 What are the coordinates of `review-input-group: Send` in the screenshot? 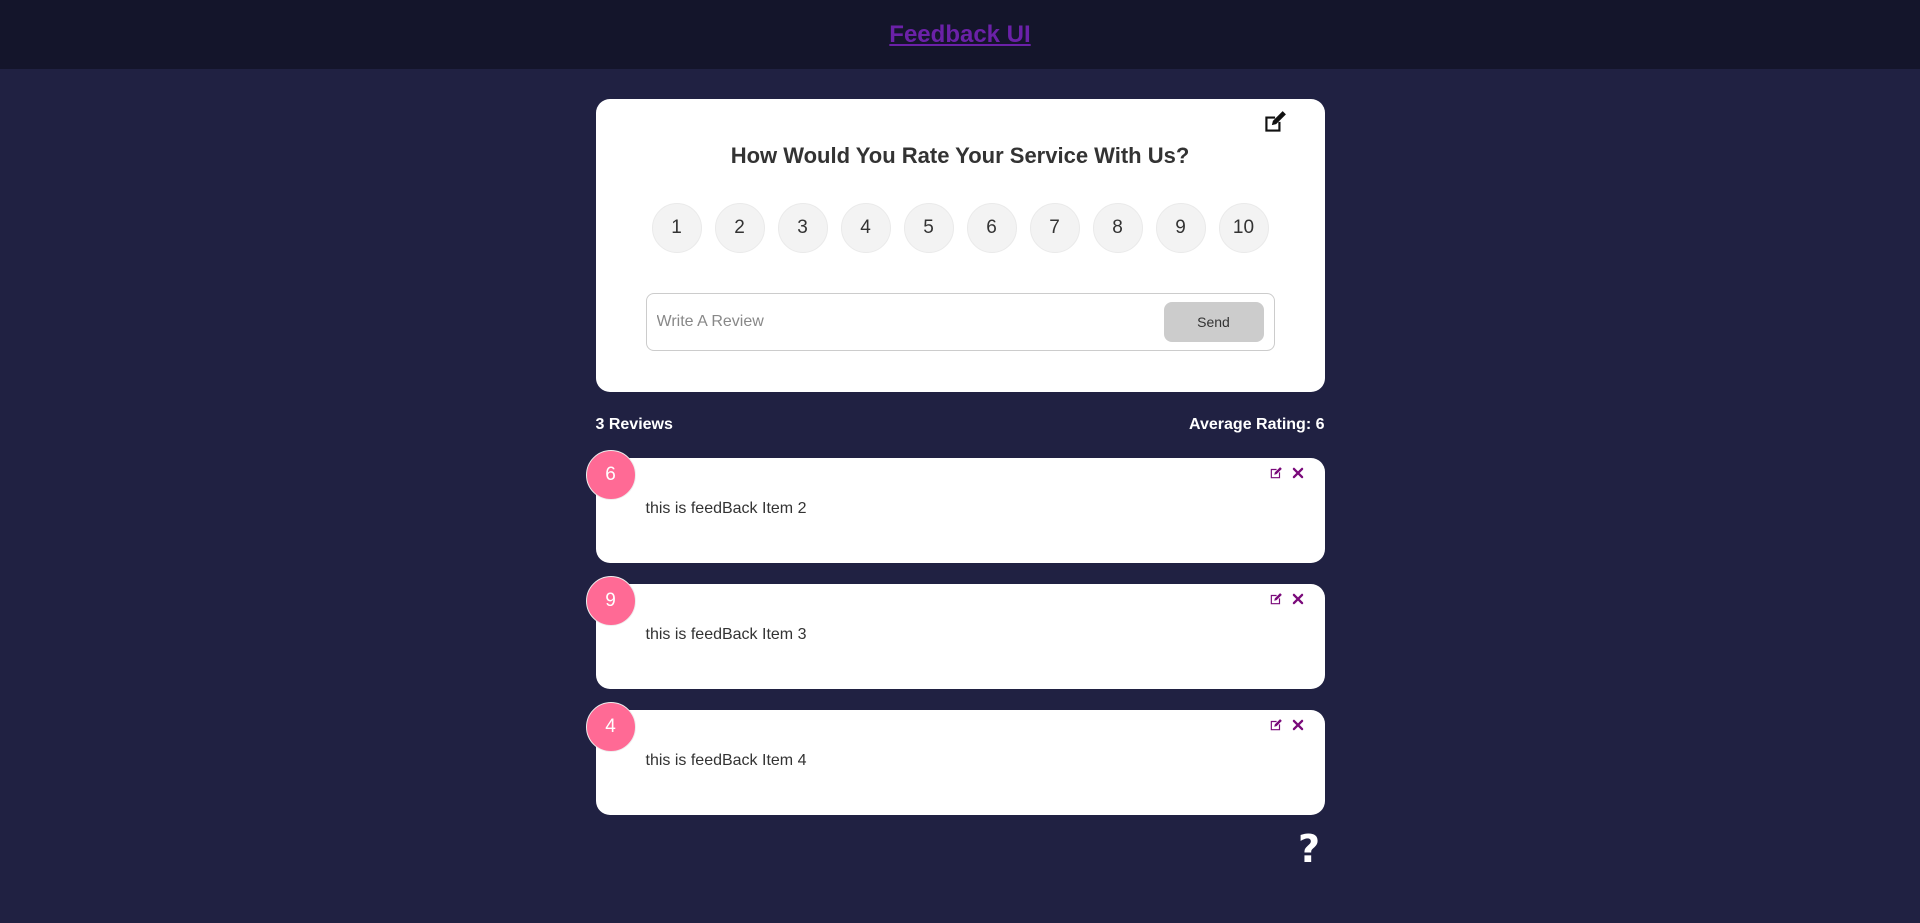 It's located at (960, 322).